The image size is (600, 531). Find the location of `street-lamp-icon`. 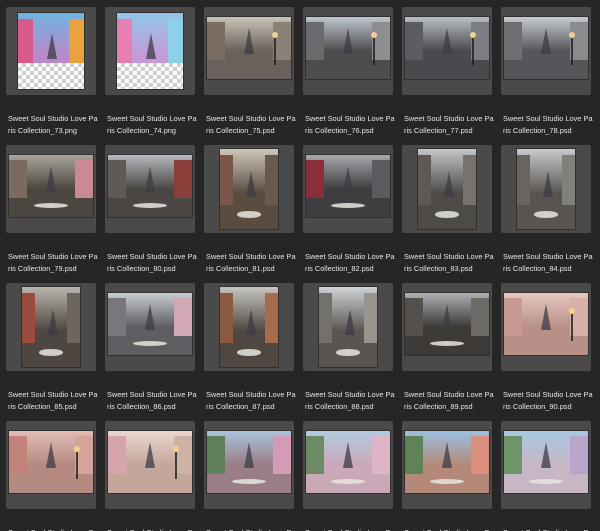

street-lamp-icon is located at coordinates (175, 462).